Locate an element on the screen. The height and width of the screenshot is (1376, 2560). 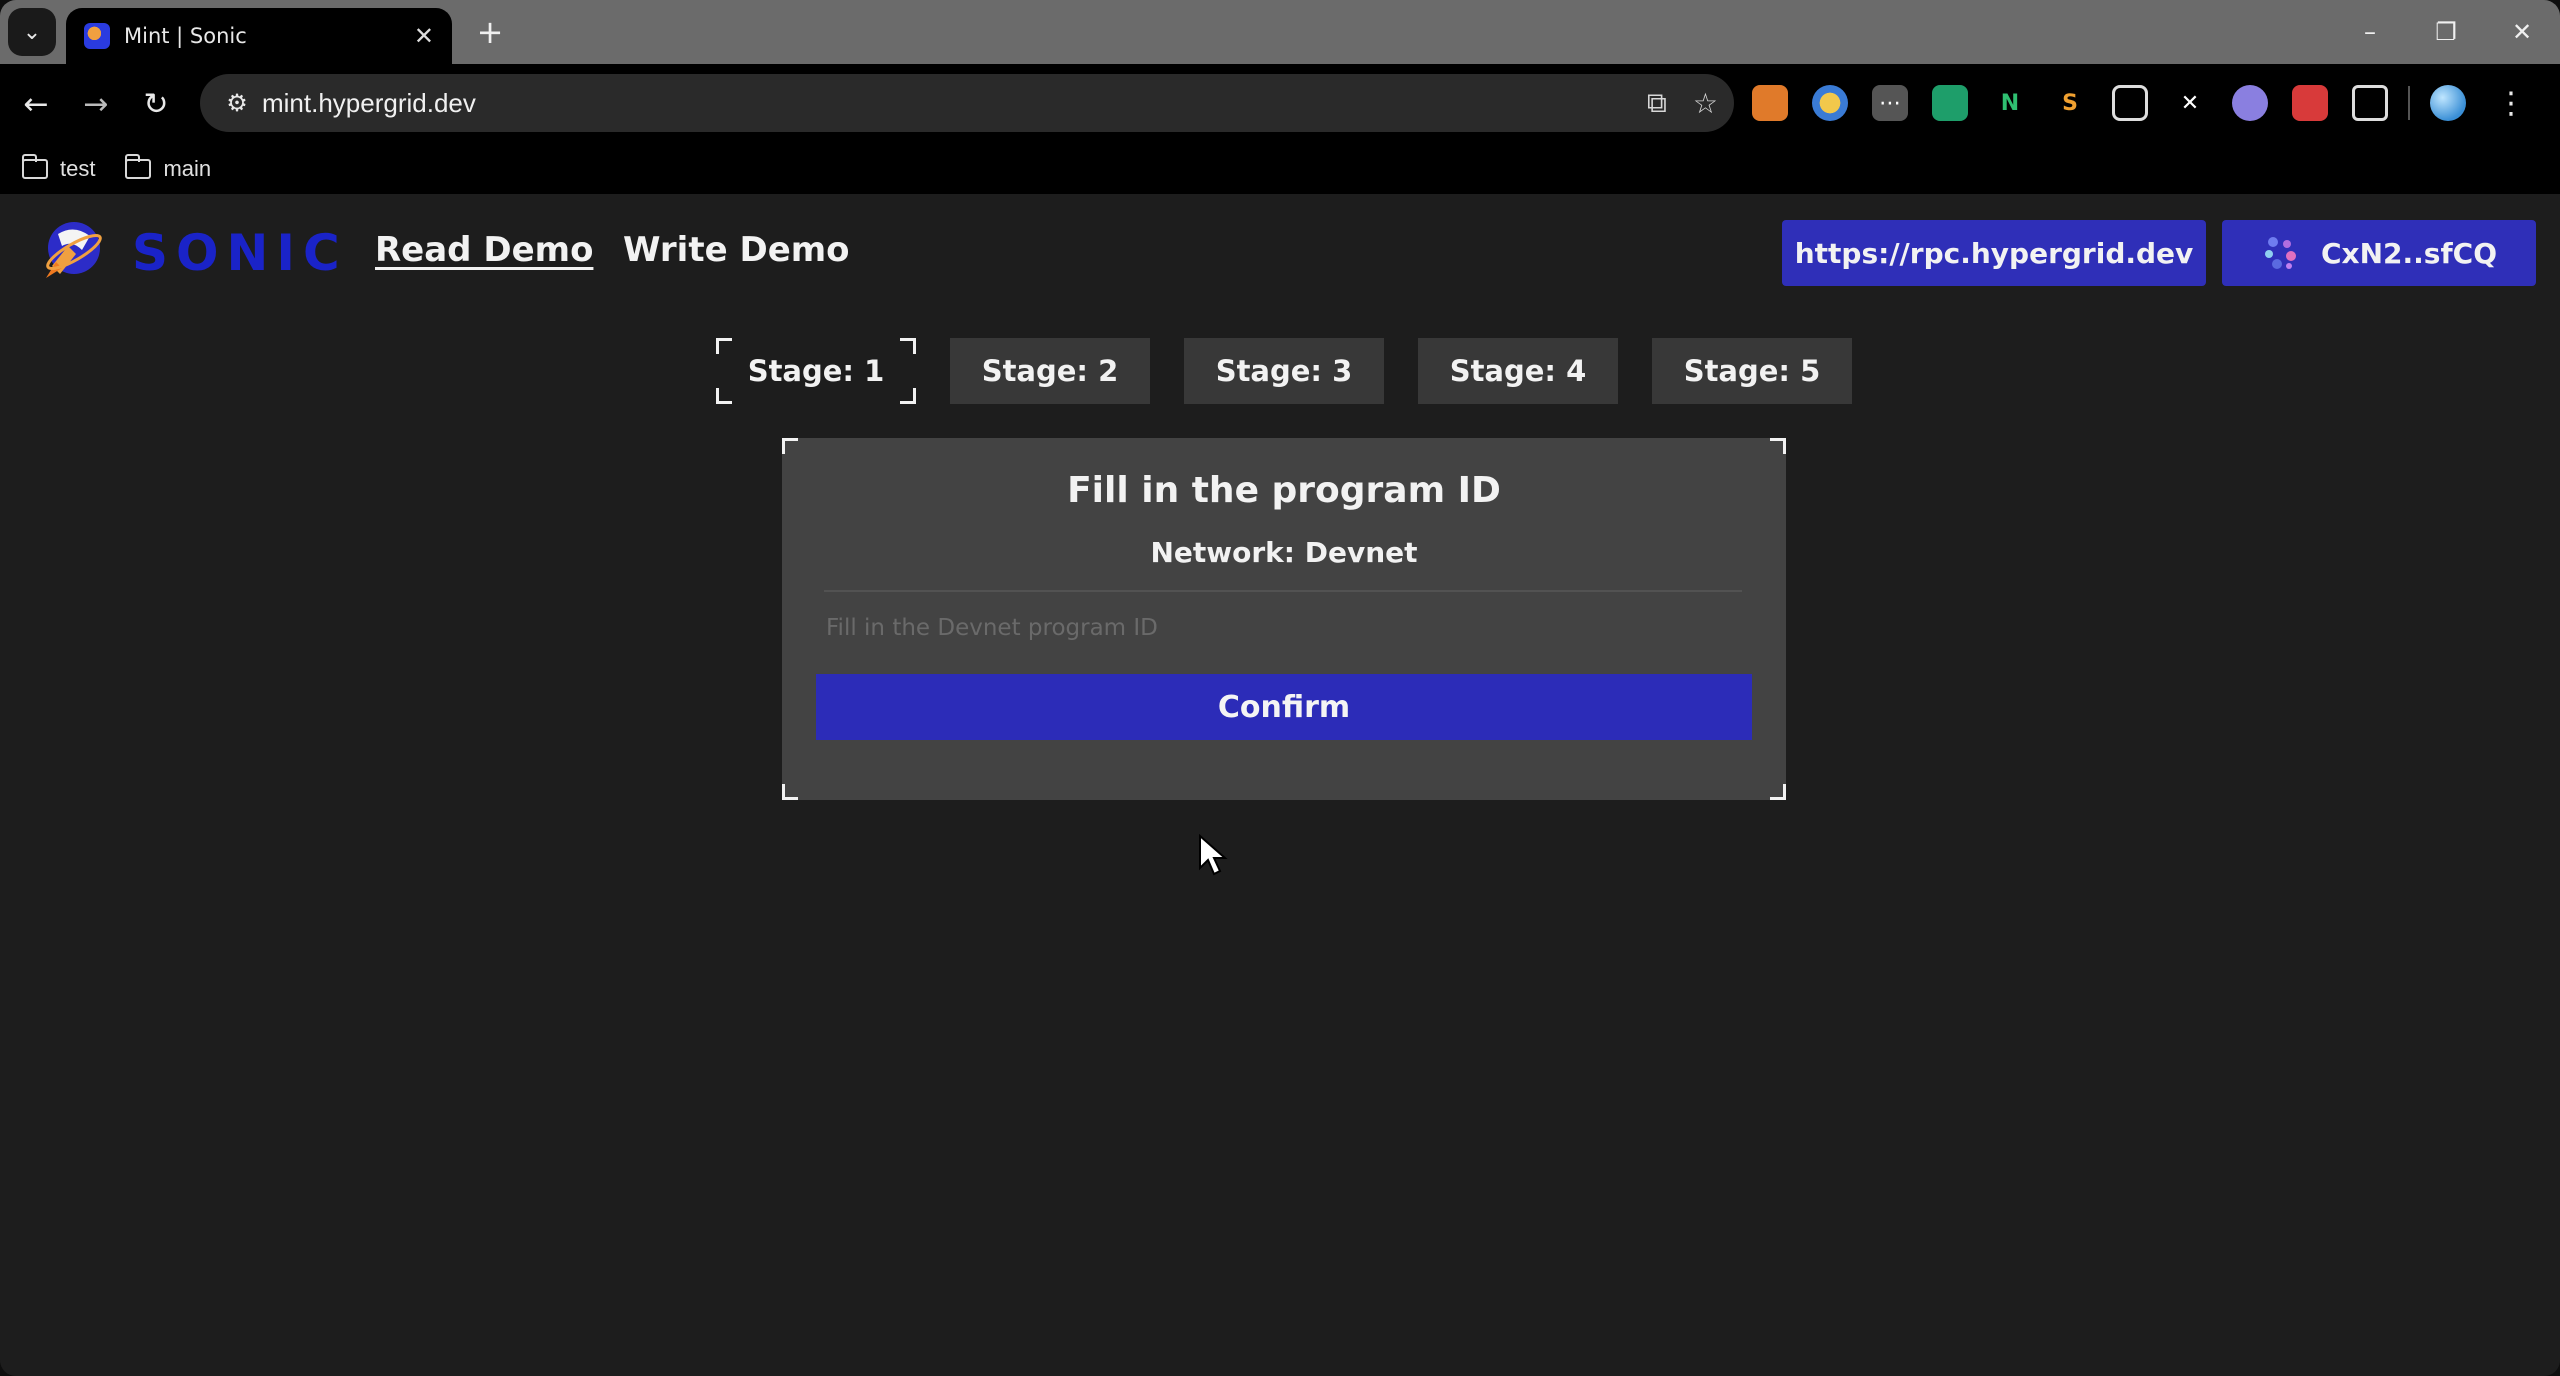
bookmark-star-icon: ☆ is located at coordinates (1705, 103).